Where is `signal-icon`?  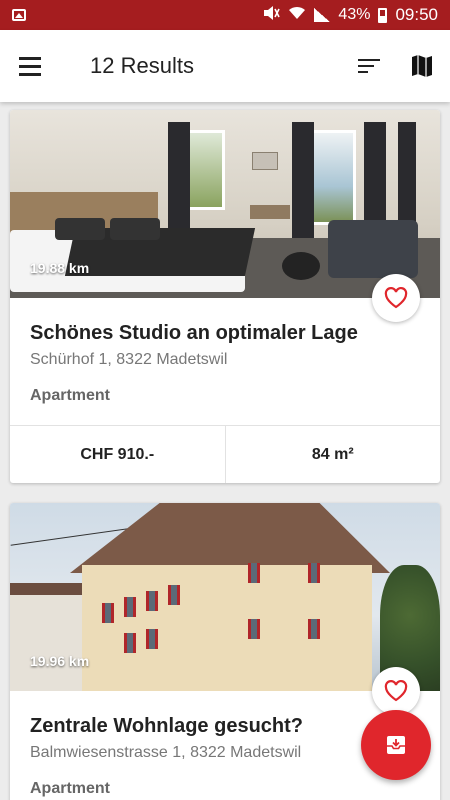 signal-icon is located at coordinates (322, 15).